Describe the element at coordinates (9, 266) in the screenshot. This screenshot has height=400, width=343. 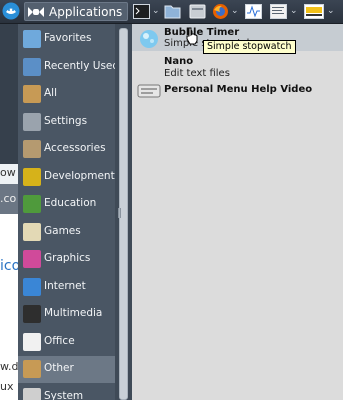
I see `bg-fragment-3: ico` at that location.